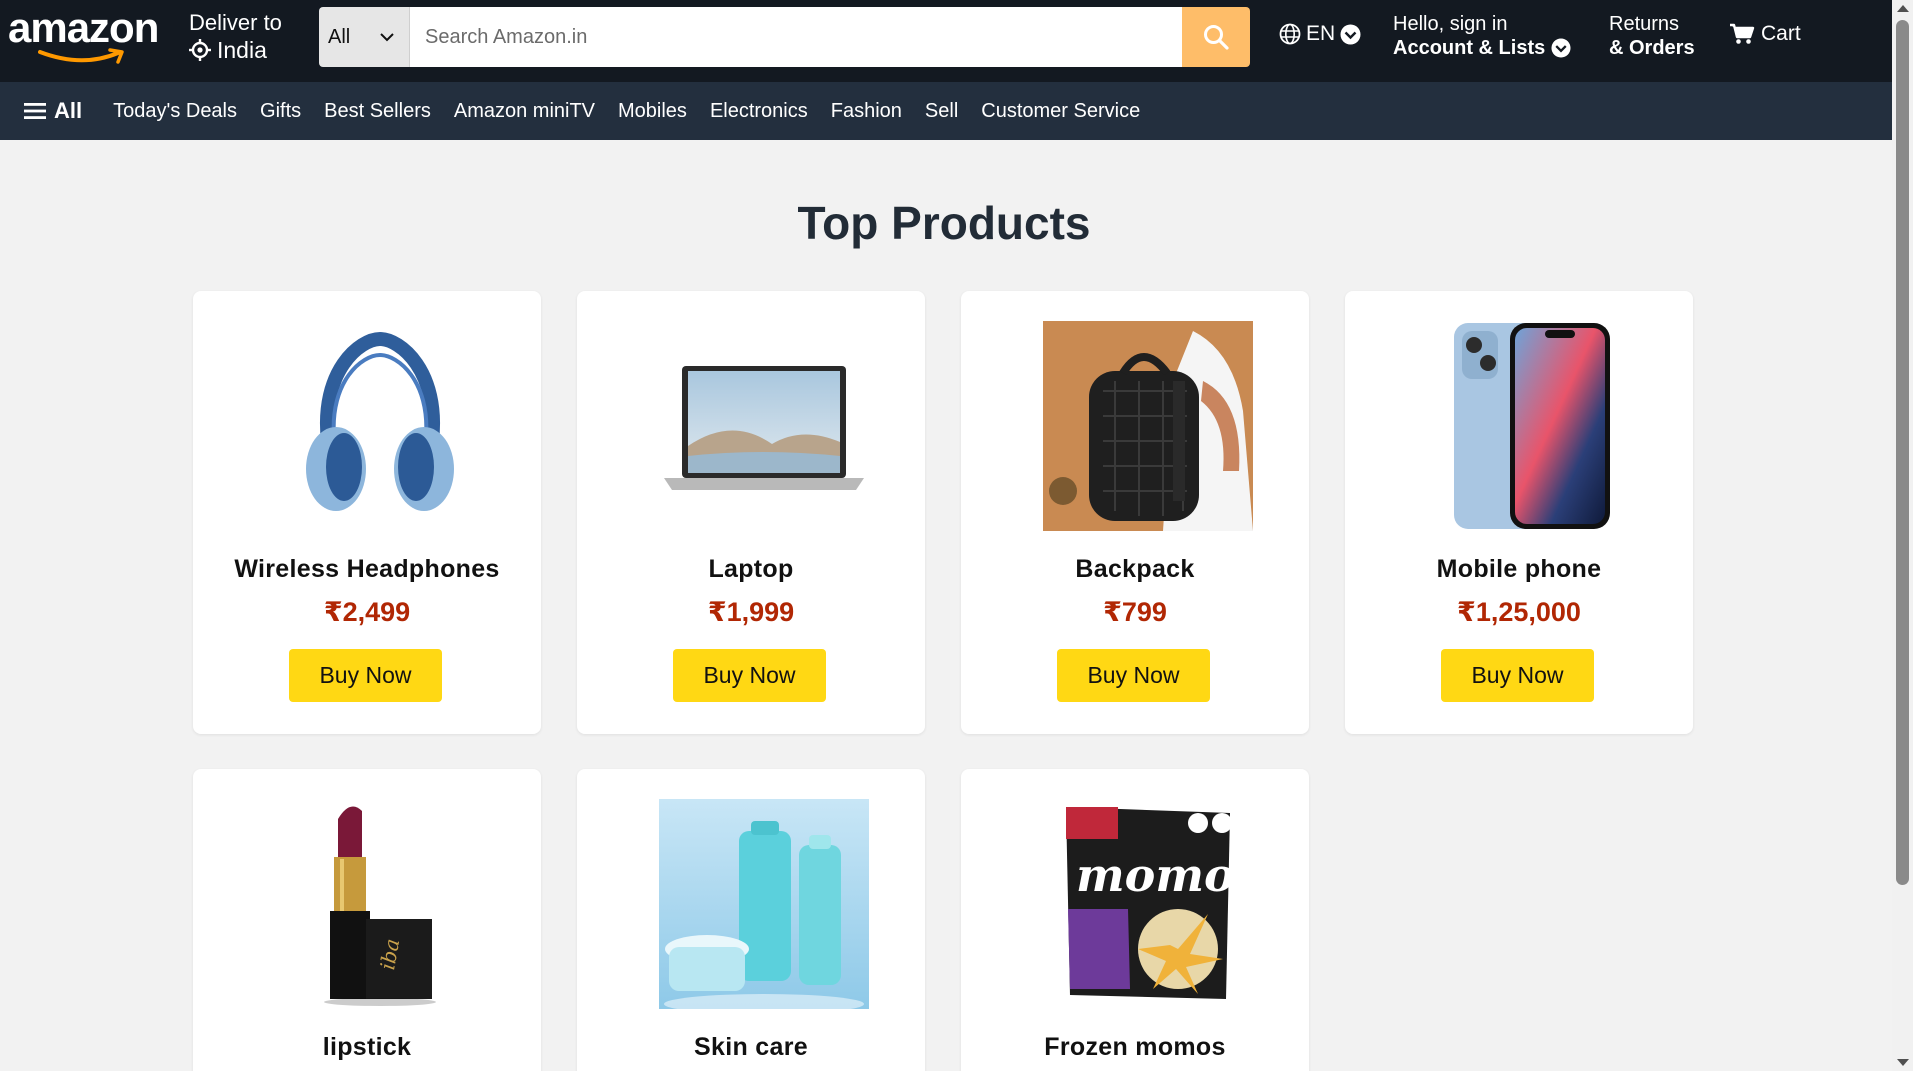 The width and height of the screenshot is (1913, 1071). What do you see at coordinates (1644, 24) in the screenshot?
I see `returns-label: Returns` at bounding box center [1644, 24].